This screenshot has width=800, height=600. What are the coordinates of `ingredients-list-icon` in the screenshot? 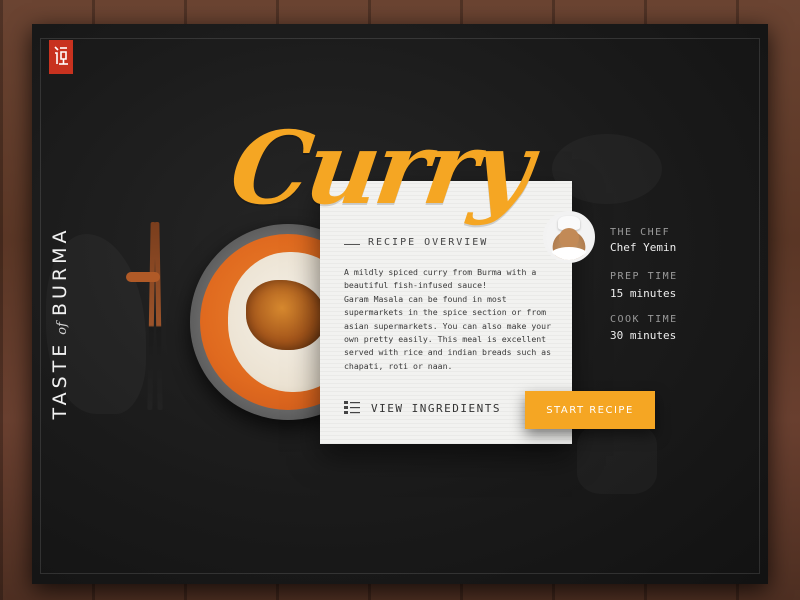 It's located at (352, 408).